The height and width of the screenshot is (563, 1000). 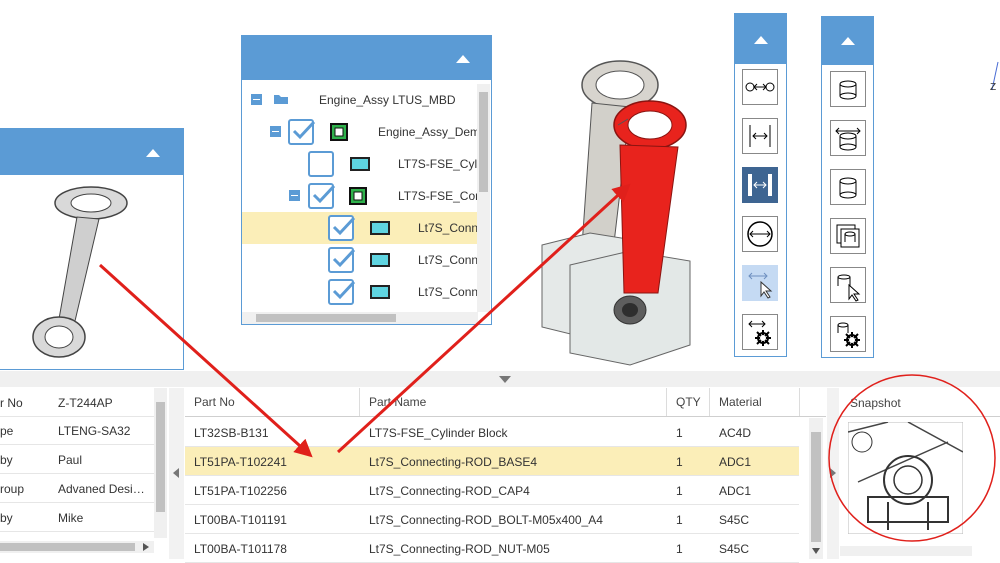 I want to click on view-toolbar-header, so click(x=847, y=41).